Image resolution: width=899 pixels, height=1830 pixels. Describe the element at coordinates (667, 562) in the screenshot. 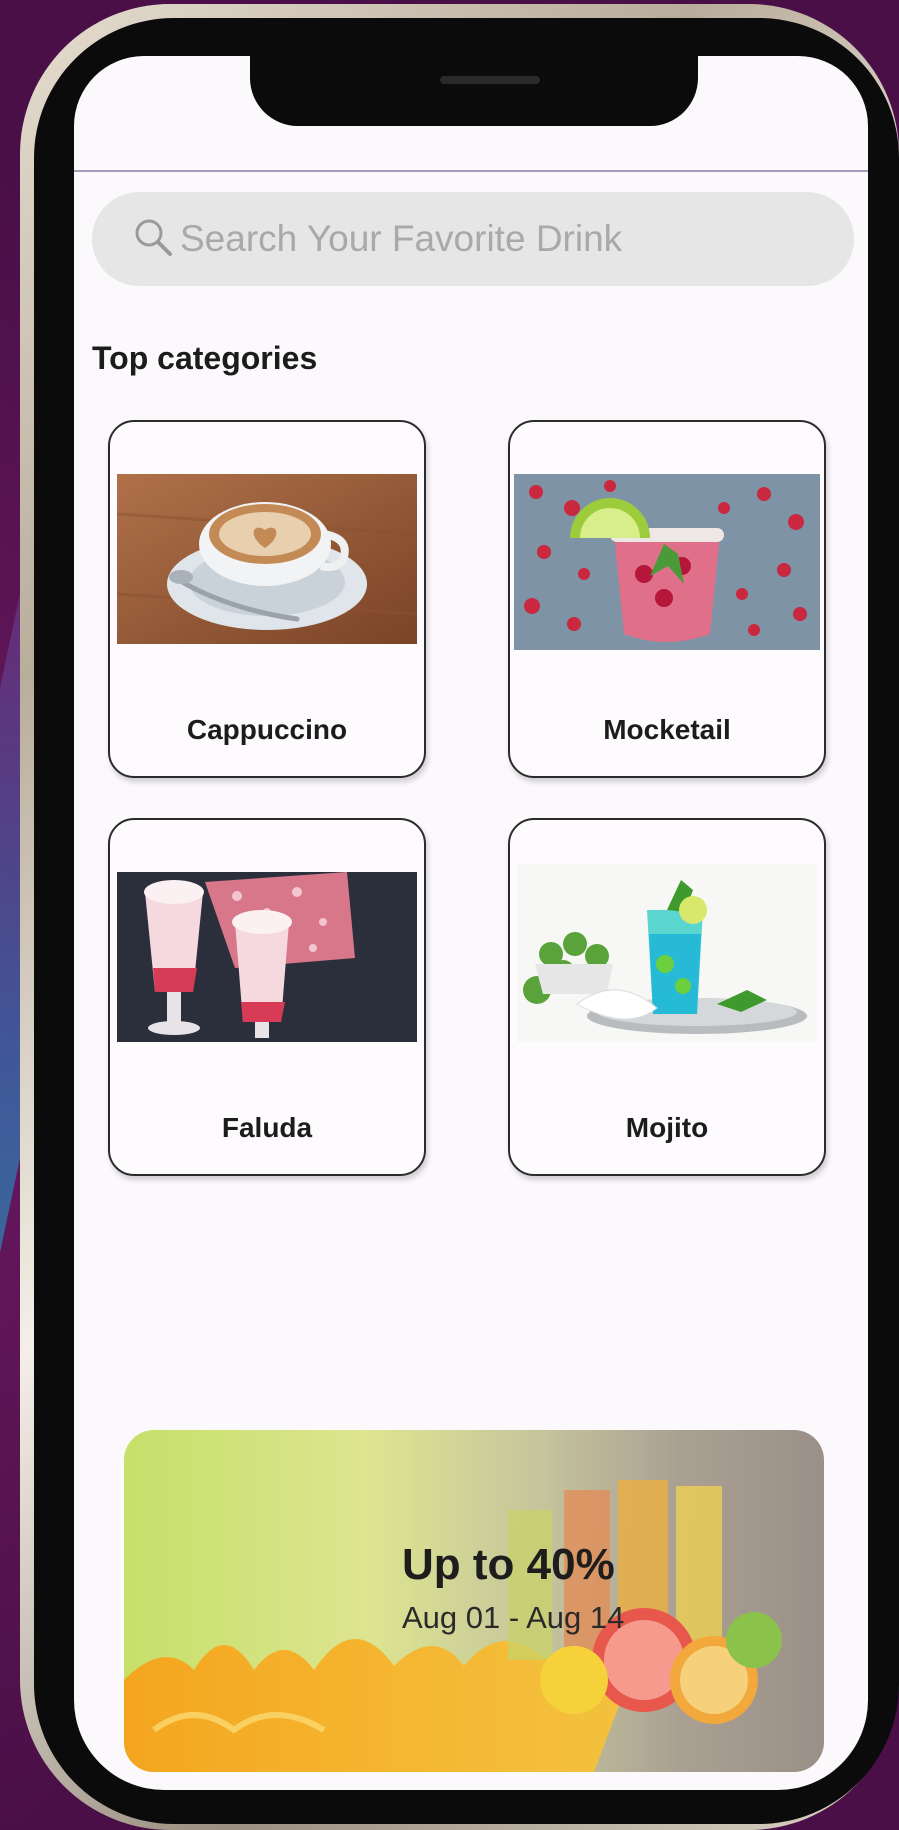

I see `mocktail-image` at that location.